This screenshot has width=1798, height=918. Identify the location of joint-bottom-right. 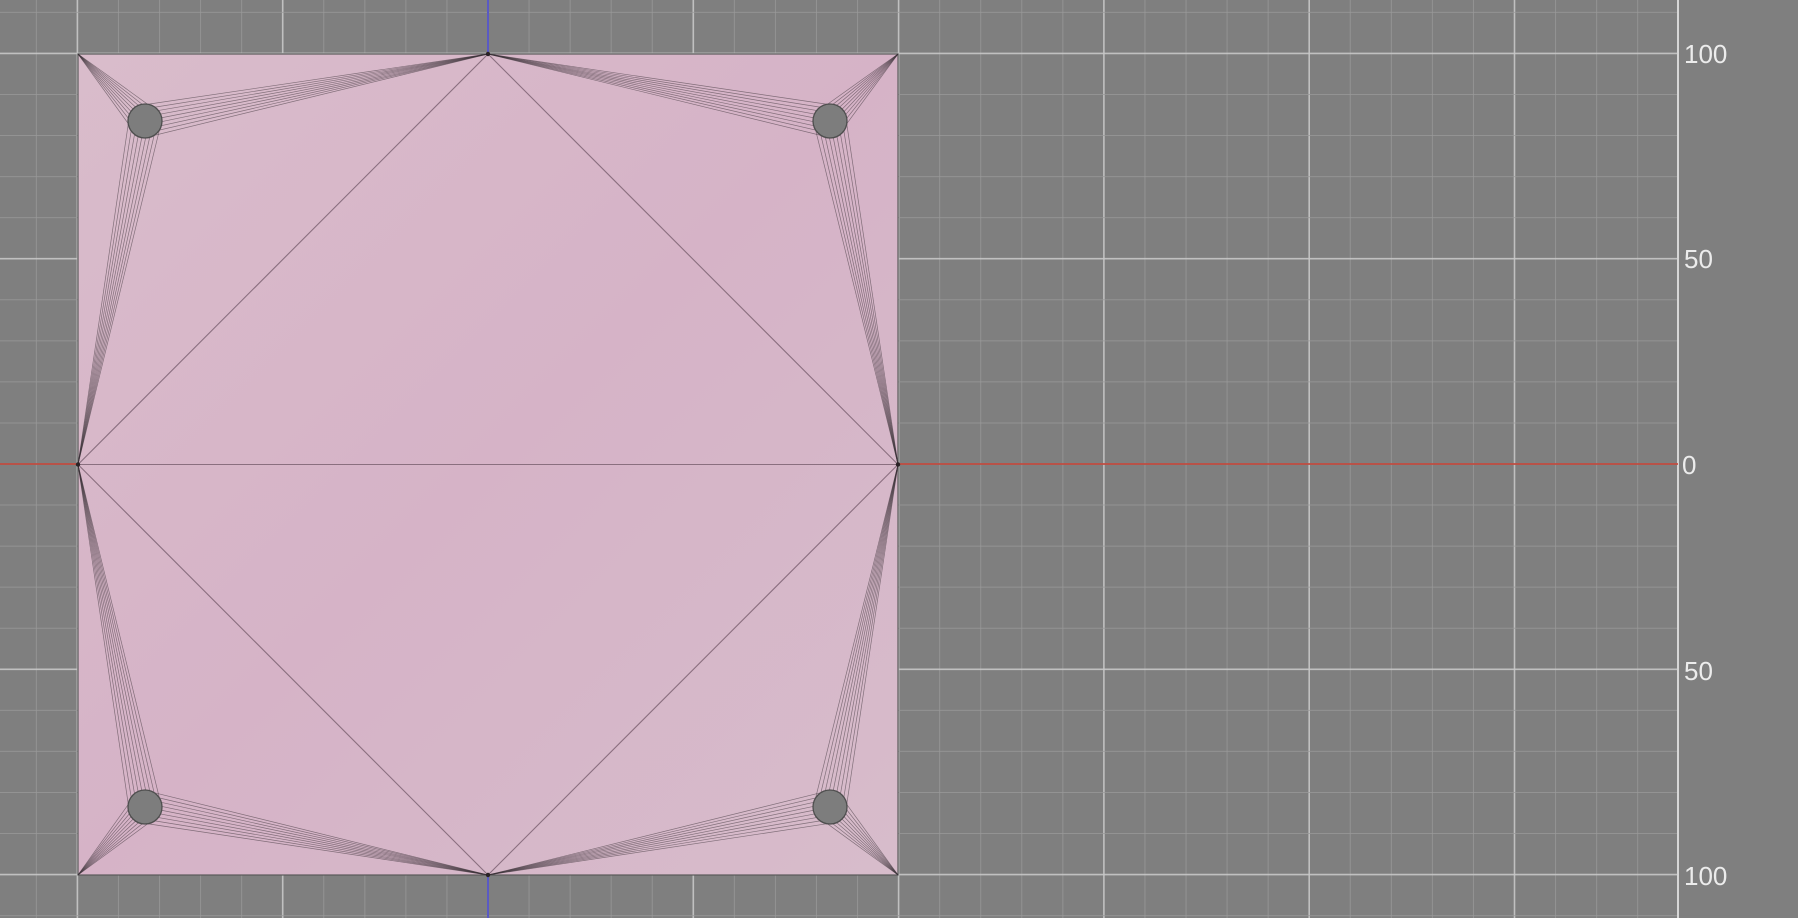
(830, 807).